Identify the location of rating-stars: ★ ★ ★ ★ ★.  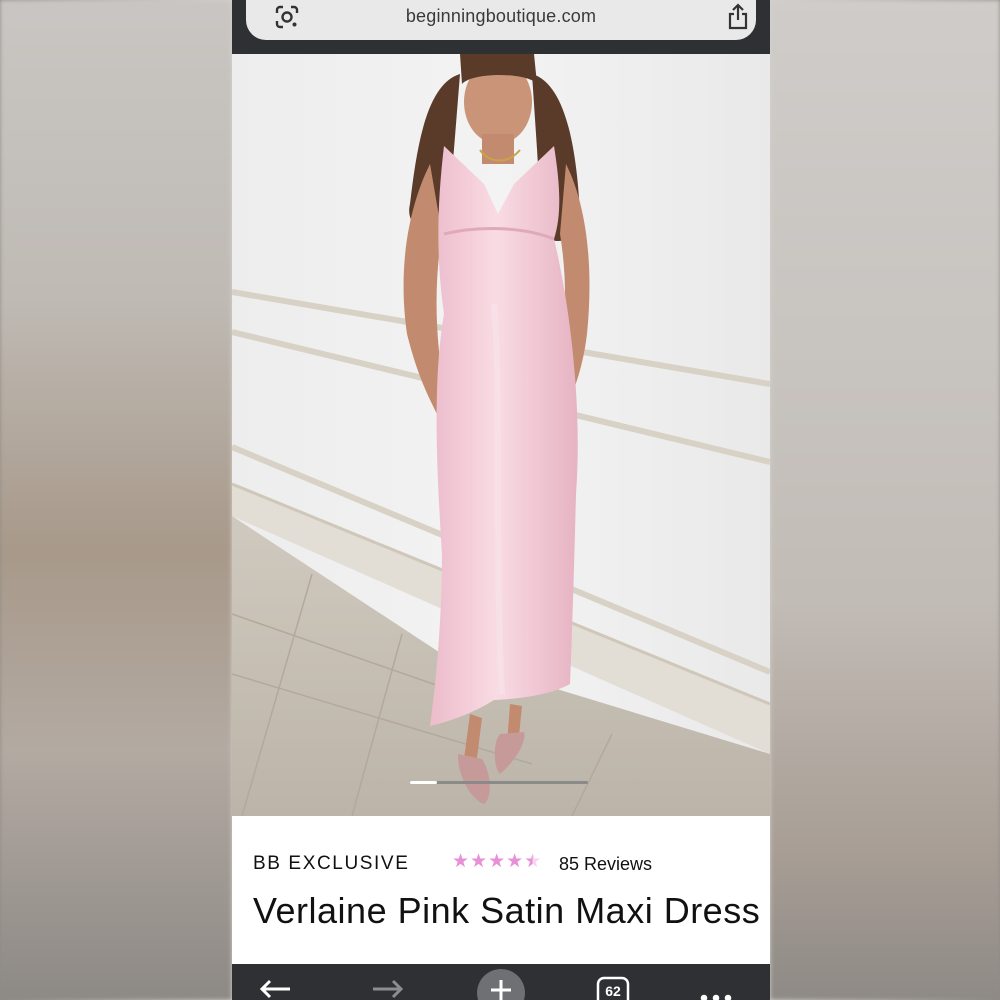
(496, 862).